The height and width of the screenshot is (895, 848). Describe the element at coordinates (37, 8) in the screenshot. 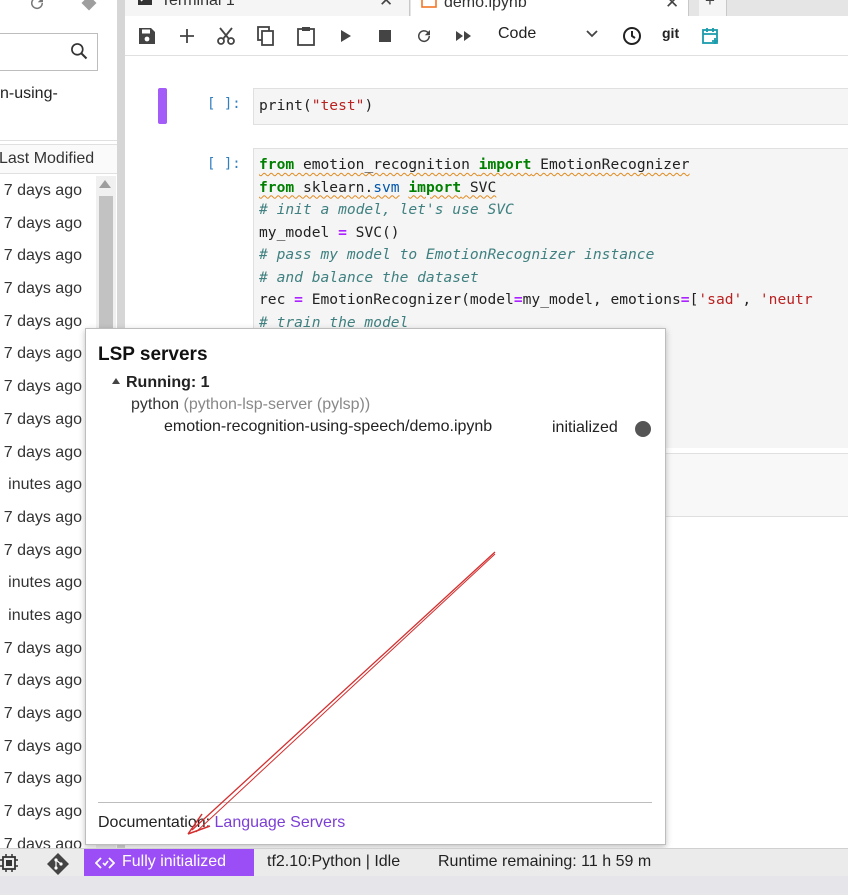

I see `refresh-icon` at that location.